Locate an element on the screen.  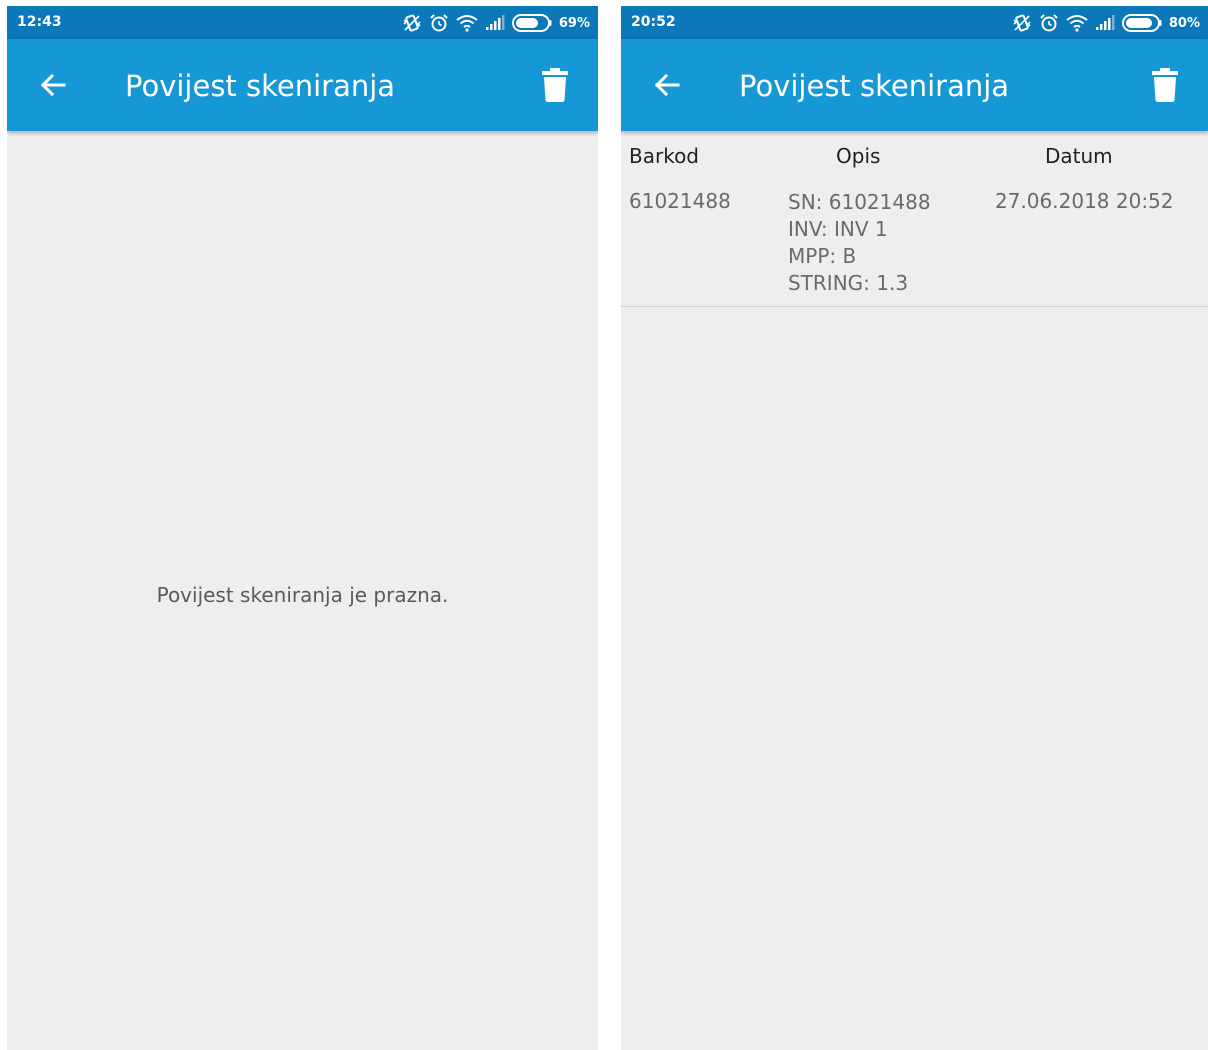
opis-line: INV: INV 1 is located at coordinates (838, 229).